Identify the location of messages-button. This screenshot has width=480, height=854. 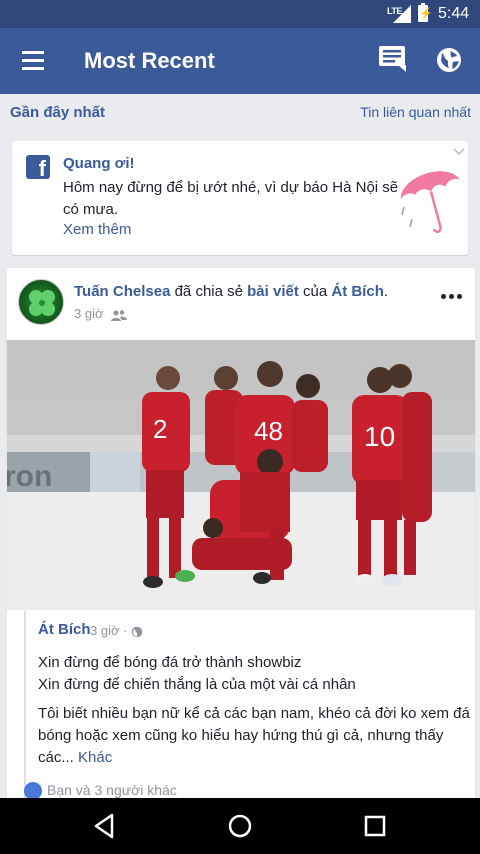
(396, 61).